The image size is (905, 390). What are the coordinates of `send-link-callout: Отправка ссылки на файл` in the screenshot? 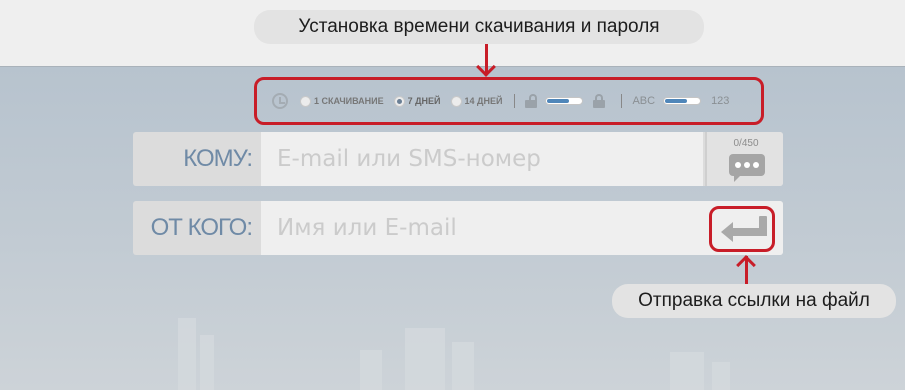 It's located at (754, 301).